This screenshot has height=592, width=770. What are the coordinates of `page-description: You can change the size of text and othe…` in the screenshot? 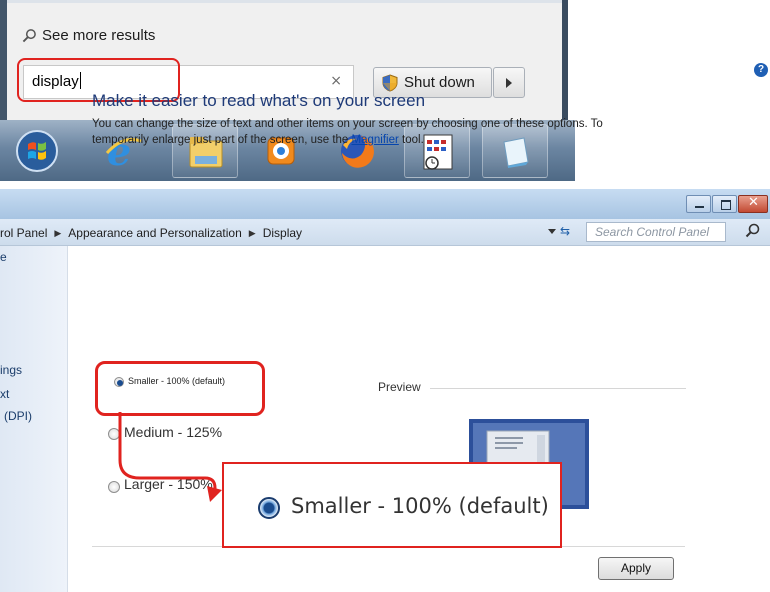 It's located at (372, 132).